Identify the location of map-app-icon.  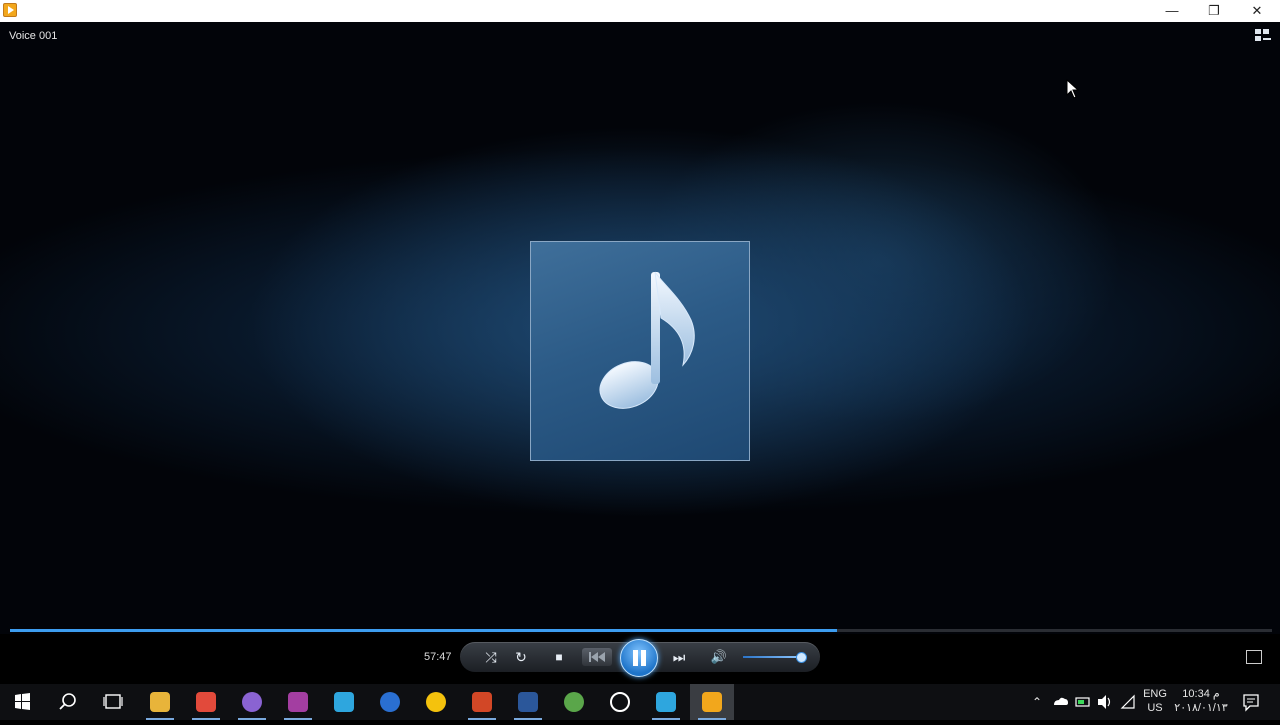
(574, 702).